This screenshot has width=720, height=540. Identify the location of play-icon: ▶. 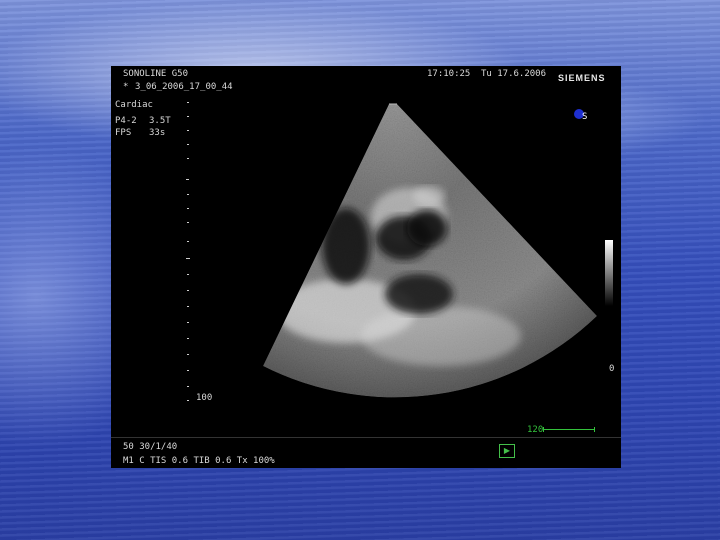
(507, 451).